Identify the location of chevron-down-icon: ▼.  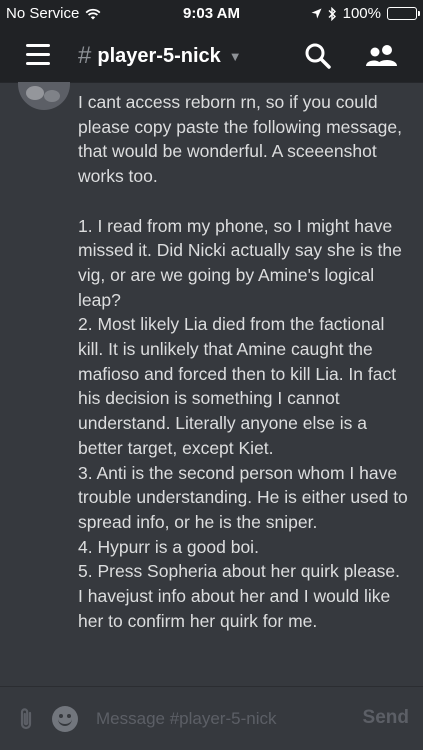
(235, 56).